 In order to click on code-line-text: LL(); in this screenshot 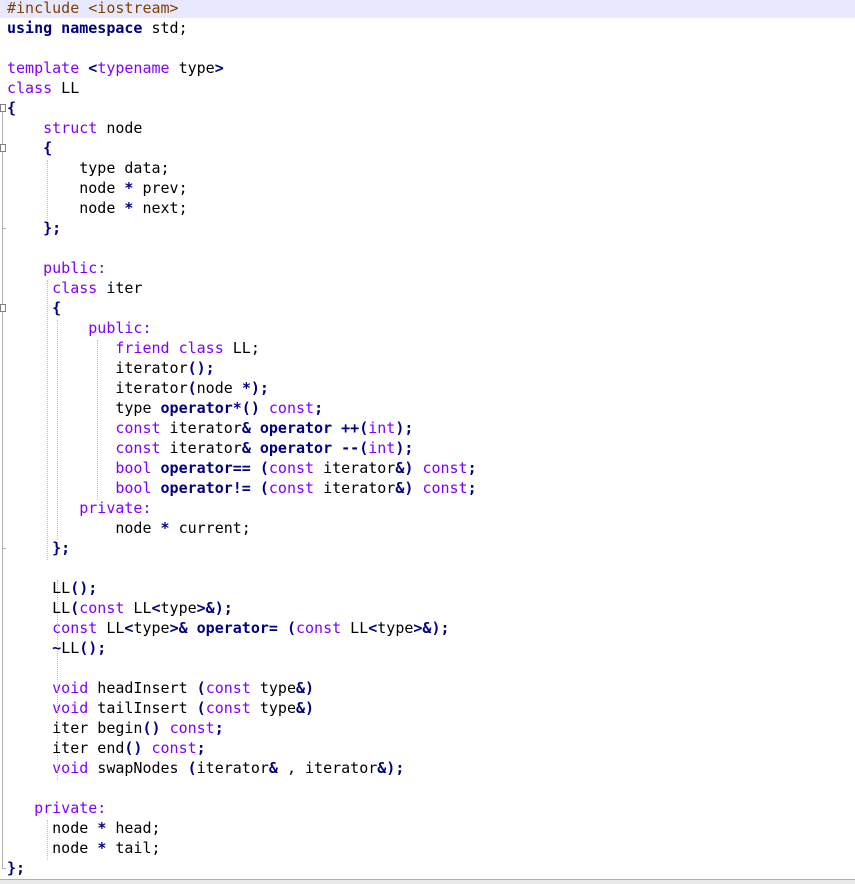, I will do `click(52, 588)`.